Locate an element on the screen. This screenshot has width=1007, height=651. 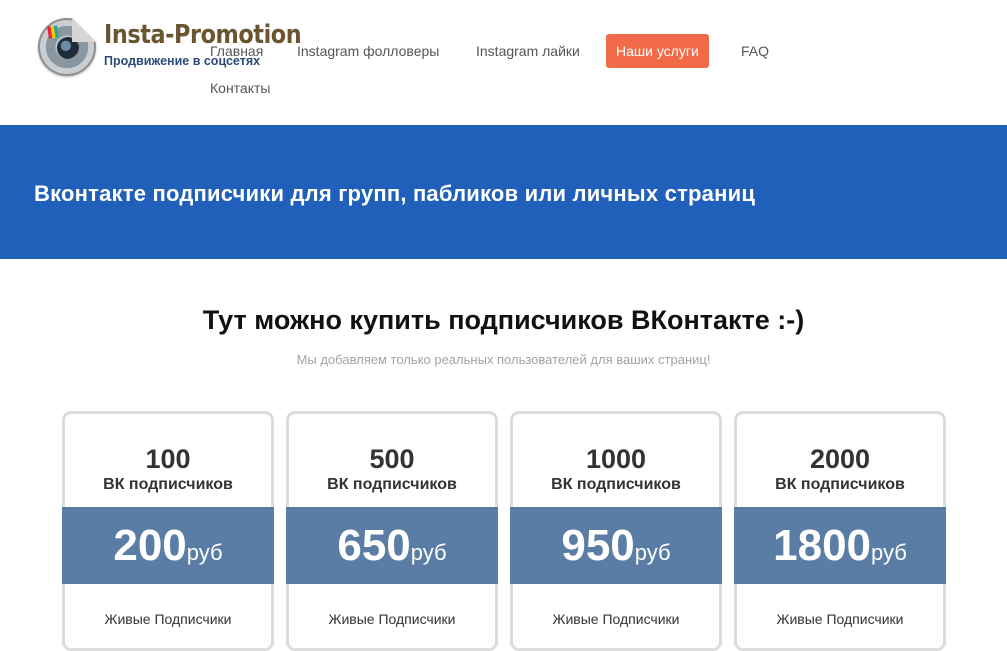
nav-item-services: Наши услуги is located at coordinates (657, 51).